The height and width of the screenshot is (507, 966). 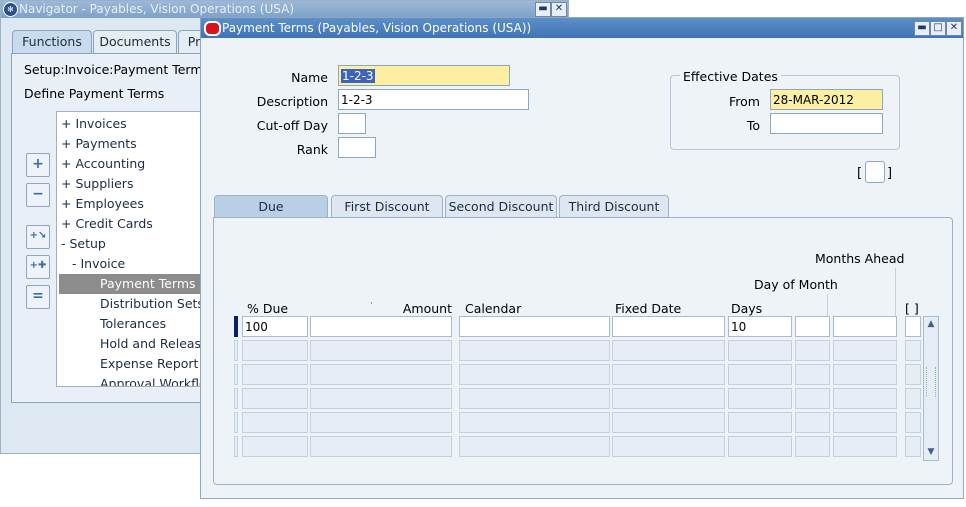 What do you see at coordinates (433, 99) in the screenshot?
I see `description-field: 1-2-3` at bounding box center [433, 99].